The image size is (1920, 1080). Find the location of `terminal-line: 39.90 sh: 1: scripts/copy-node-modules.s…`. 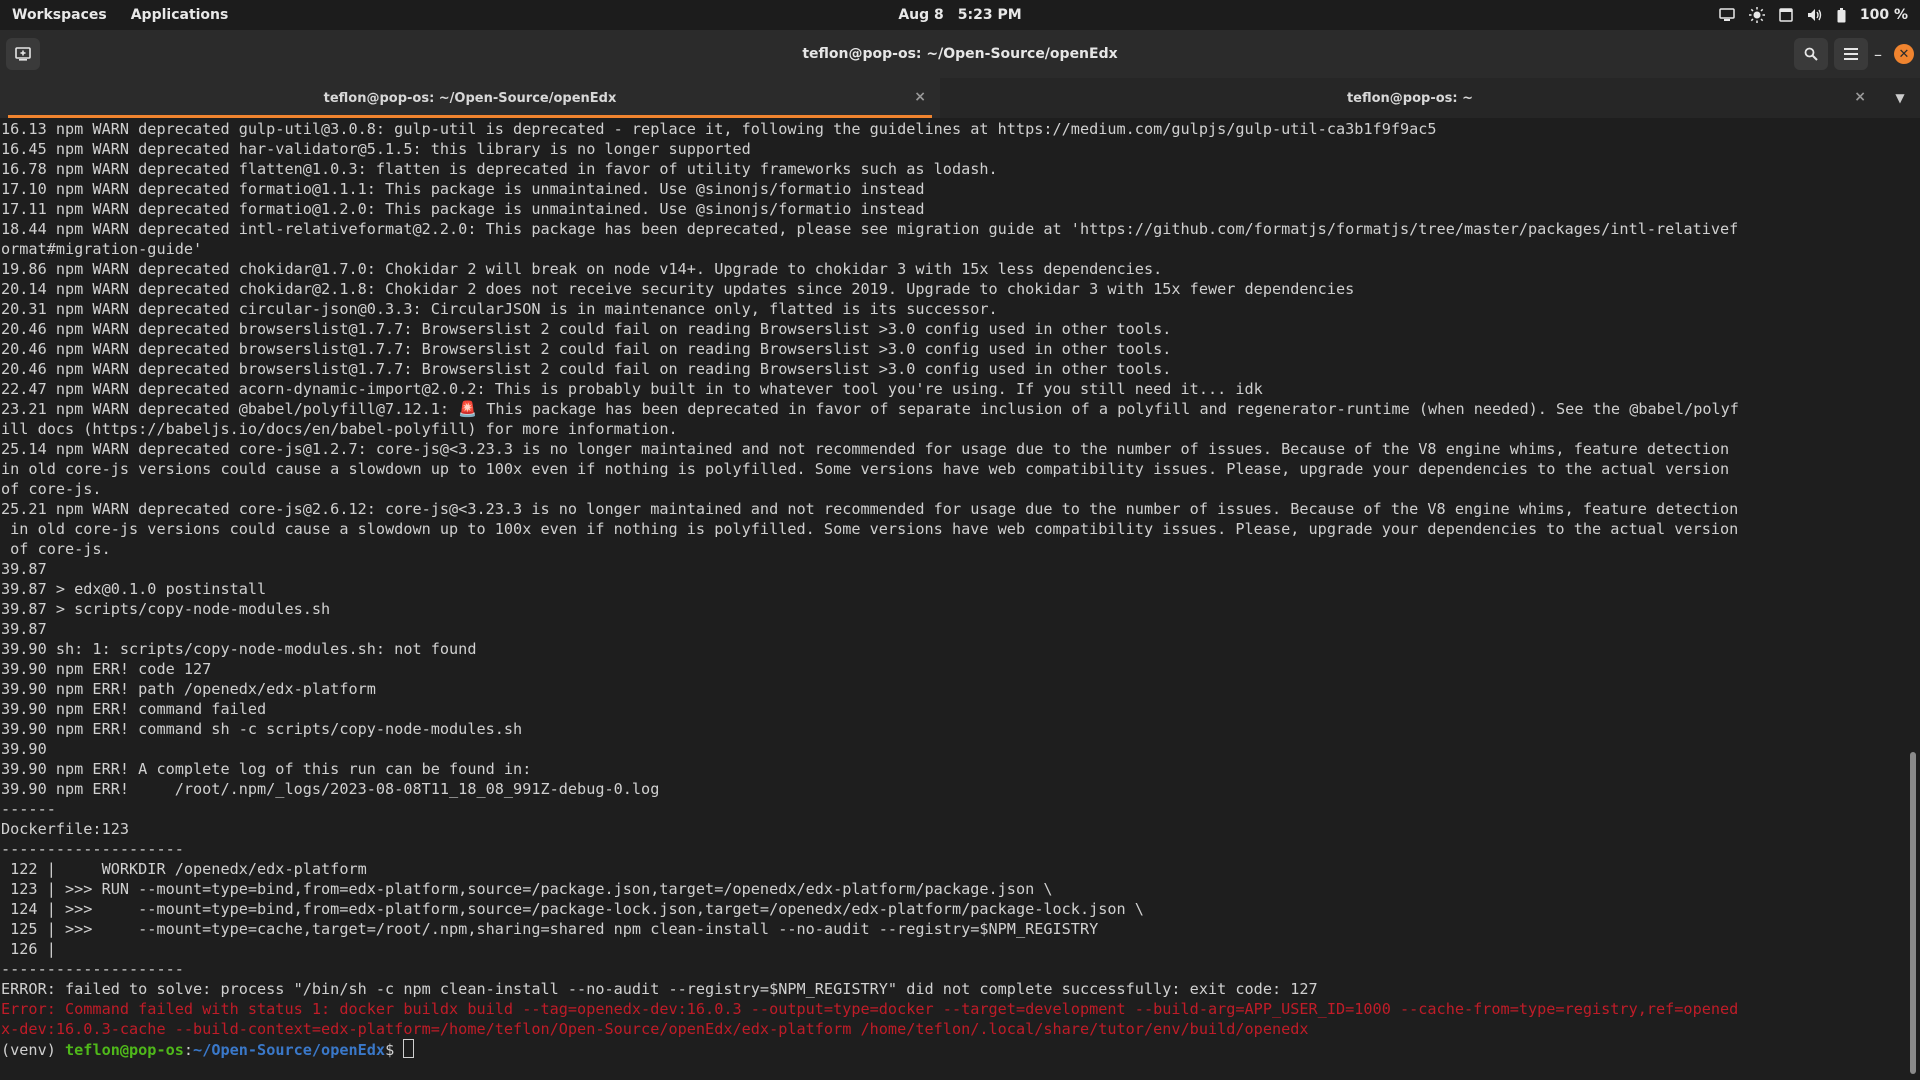

terminal-line: 39.90 sh: 1: scripts/copy-node-modules.s… is located at coordinates (239, 649).